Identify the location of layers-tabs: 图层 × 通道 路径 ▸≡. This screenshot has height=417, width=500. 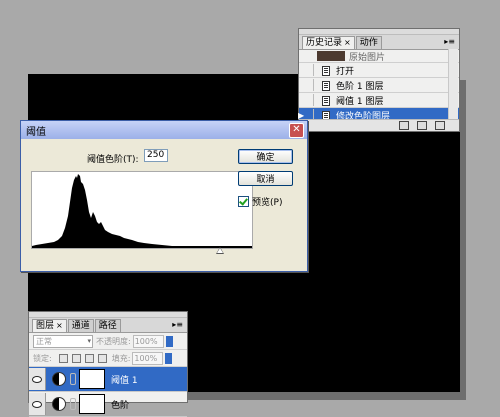
(108, 325).